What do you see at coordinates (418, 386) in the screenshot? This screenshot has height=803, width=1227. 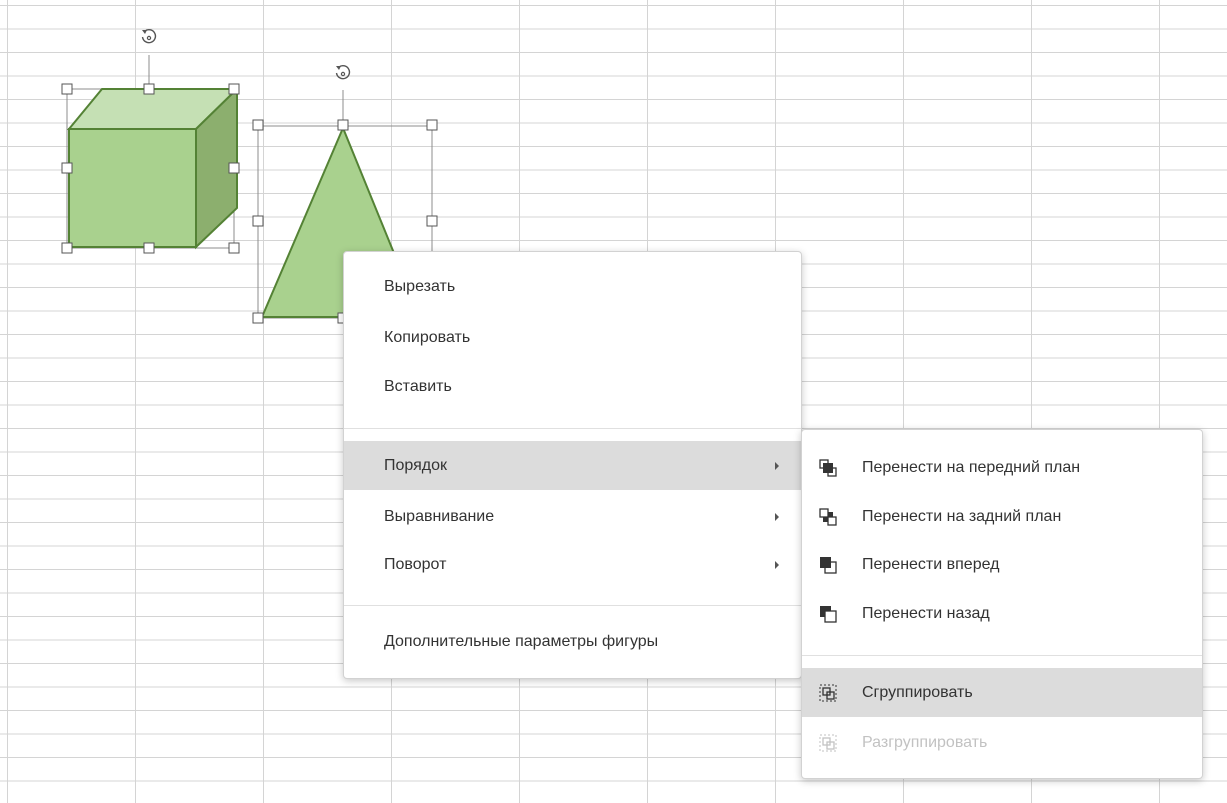 I see `menu-item-label: Вставить` at bounding box center [418, 386].